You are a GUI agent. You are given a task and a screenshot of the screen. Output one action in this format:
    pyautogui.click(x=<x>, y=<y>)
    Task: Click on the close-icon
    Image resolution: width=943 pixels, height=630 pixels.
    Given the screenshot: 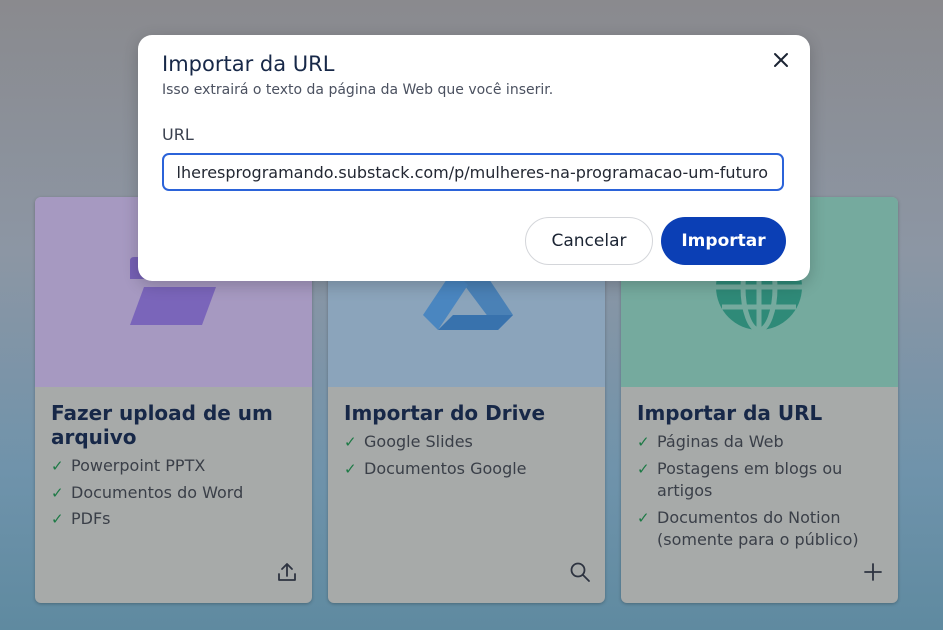 What is the action you would take?
    pyautogui.click(x=781, y=60)
    